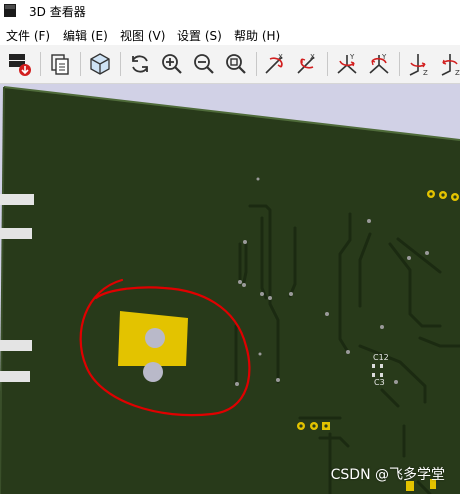  Describe the element at coordinates (379, 64) in the screenshot. I see `rotate-y-ccw-icon: Y` at that location.